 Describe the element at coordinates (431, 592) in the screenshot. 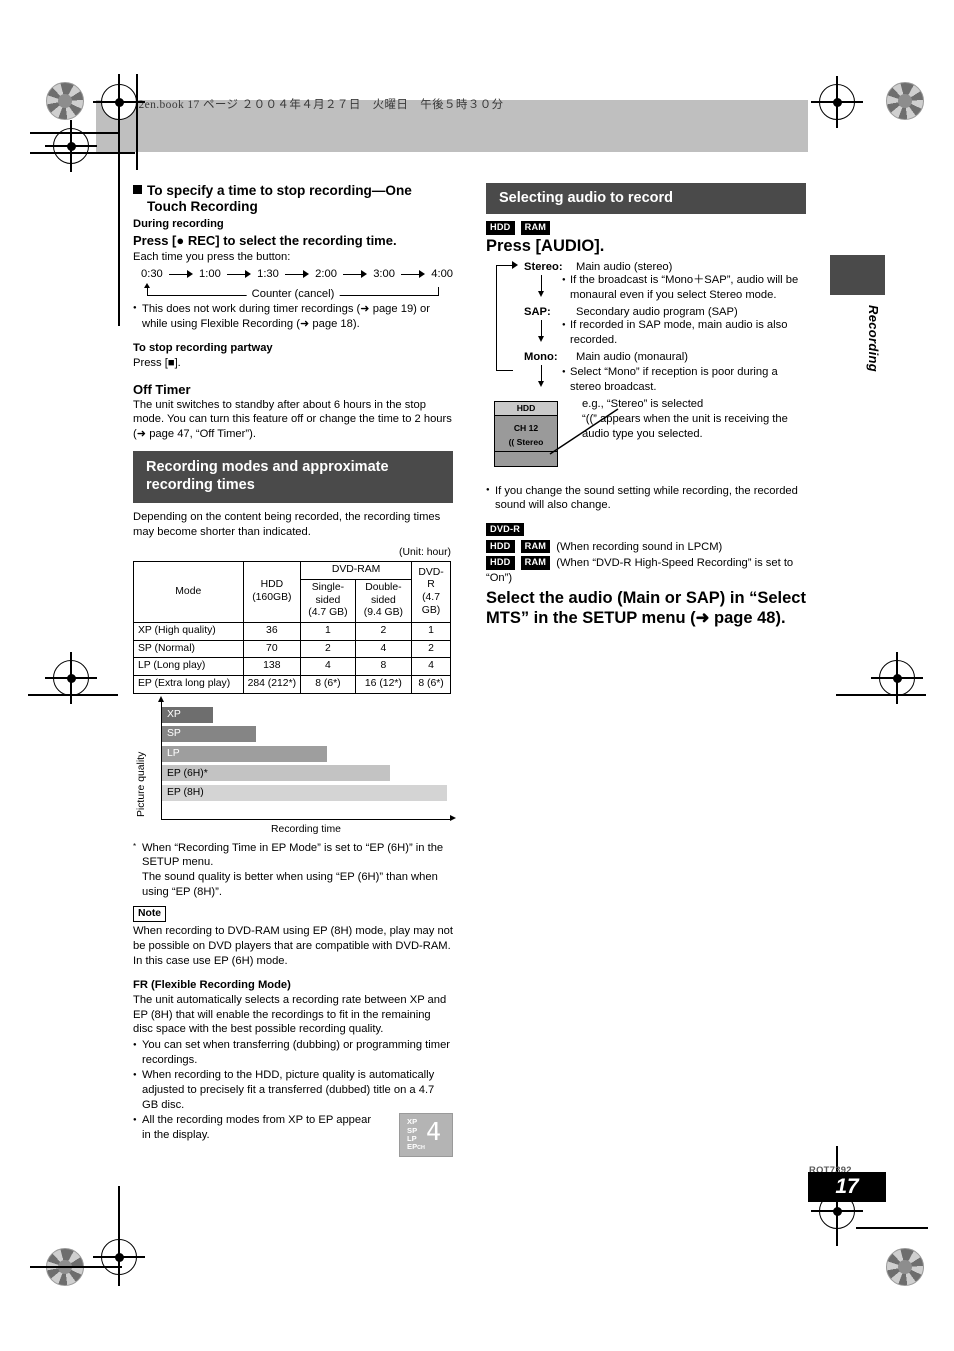

I see `header-dvdr: DVD- R (4.7 GB)` at that location.